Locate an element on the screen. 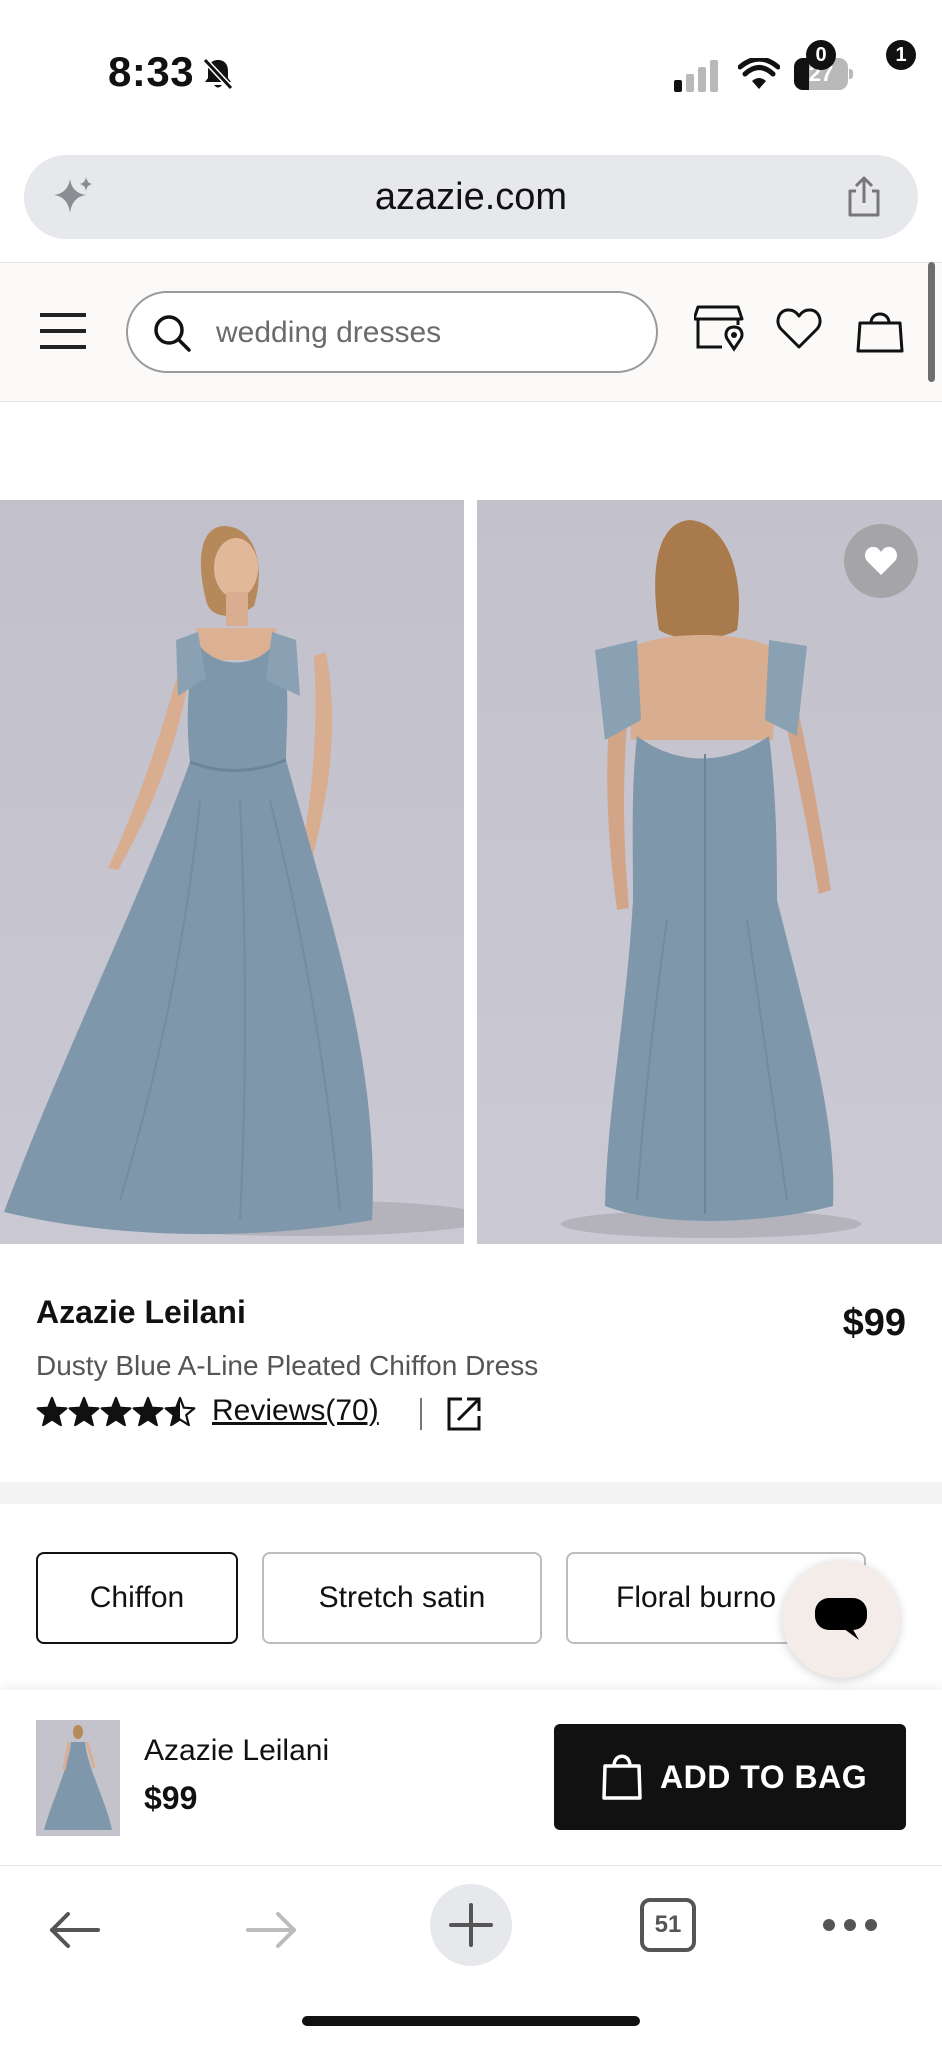  external-link-icon is located at coordinates (464, 1414).